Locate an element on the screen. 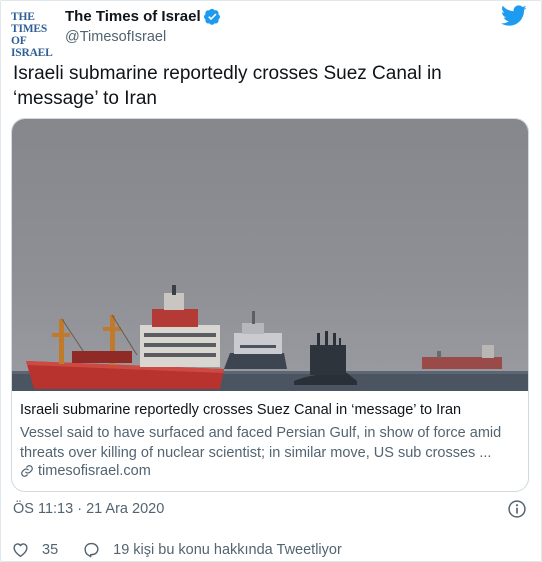 The width and height of the screenshot is (542, 562). tweet-timestamp: ÖS 11:13 · 21 Ara 2020 is located at coordinates (88, 509).